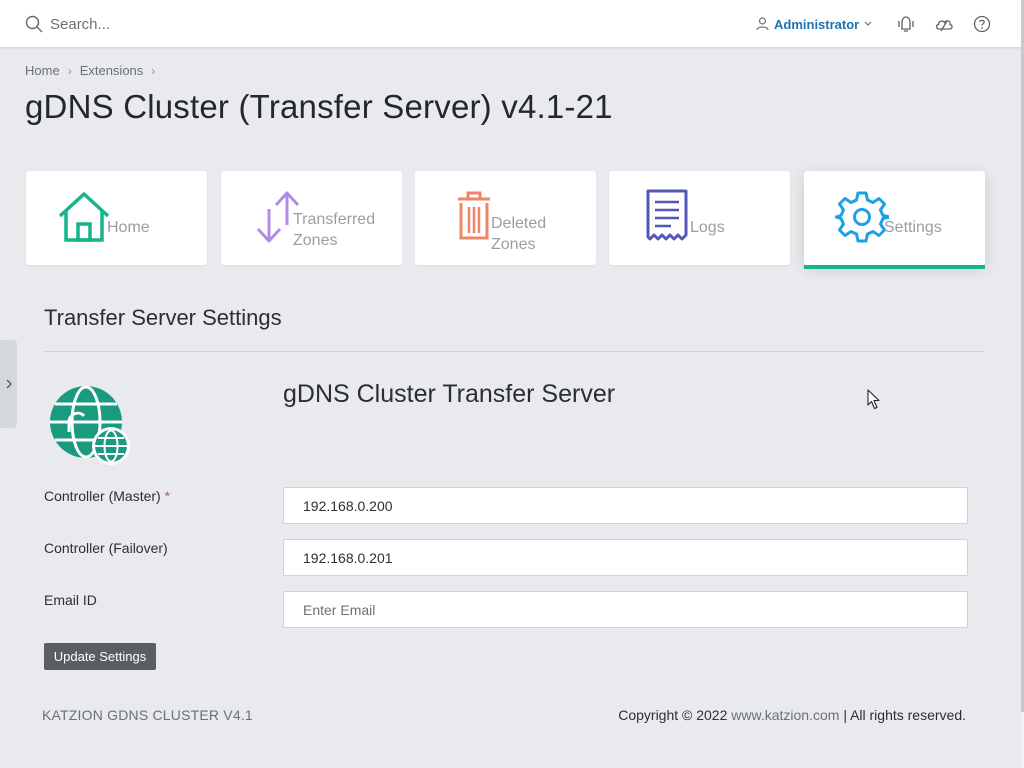 This screenshot has height=768, width=1024. What do you see at coordinates (112, 70) in the screenshot?
I see `breadcrumb-extensions: Extensions` at bounding box center [112, 70].